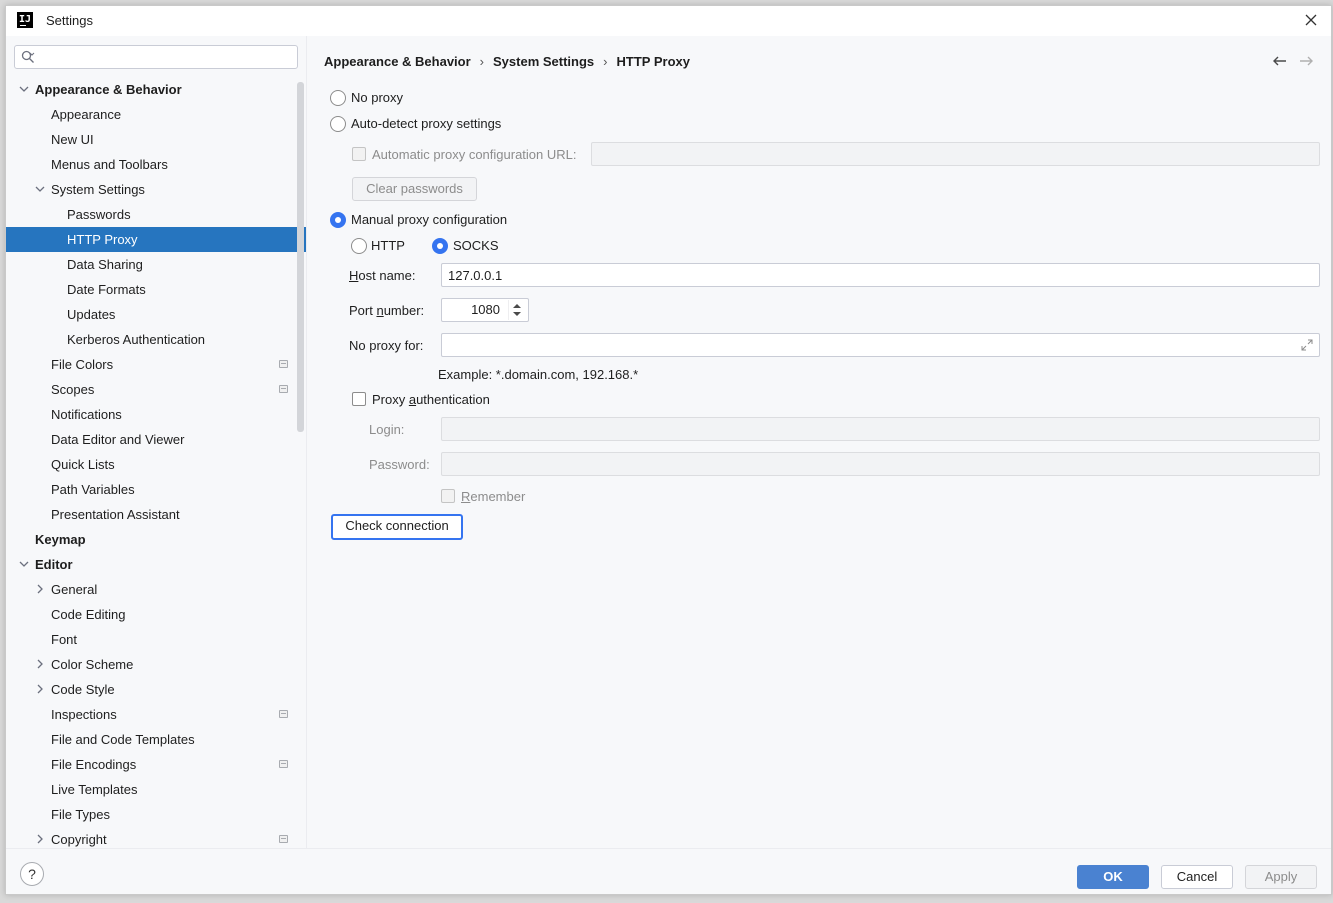  I want to click on no-proxy-radio, so click(338, 98).